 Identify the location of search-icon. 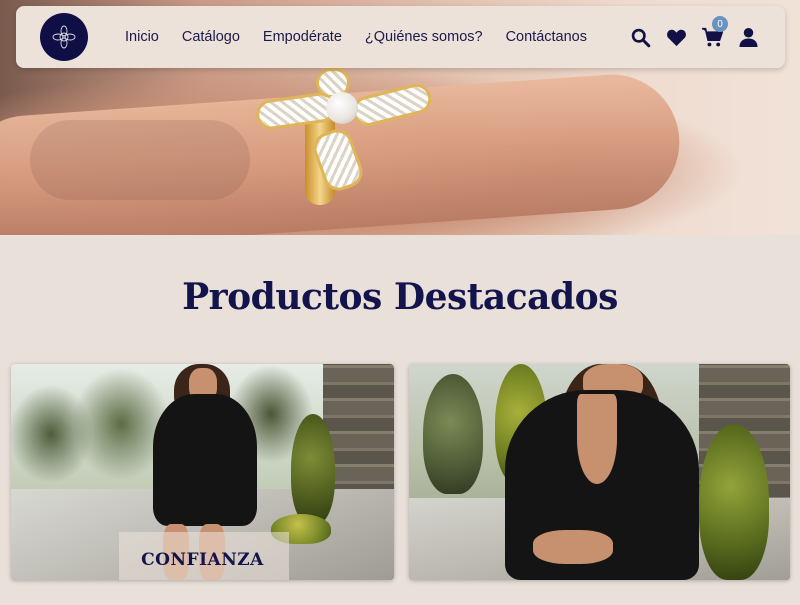
(640, 37).